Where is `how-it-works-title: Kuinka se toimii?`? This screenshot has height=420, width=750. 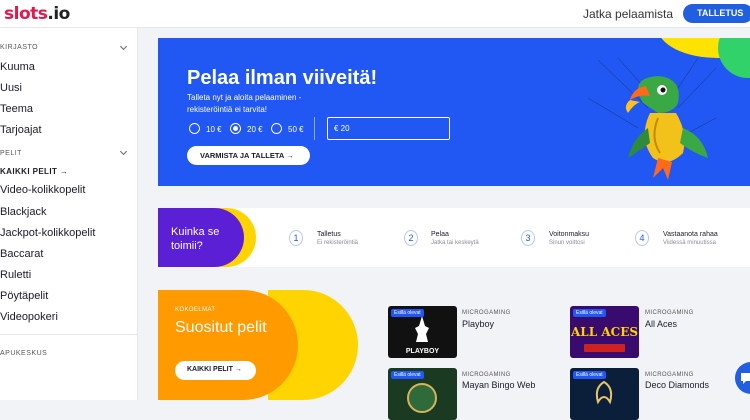
how-it-works-title: Kuinka se toimii? is located at coordinates (195, 239).